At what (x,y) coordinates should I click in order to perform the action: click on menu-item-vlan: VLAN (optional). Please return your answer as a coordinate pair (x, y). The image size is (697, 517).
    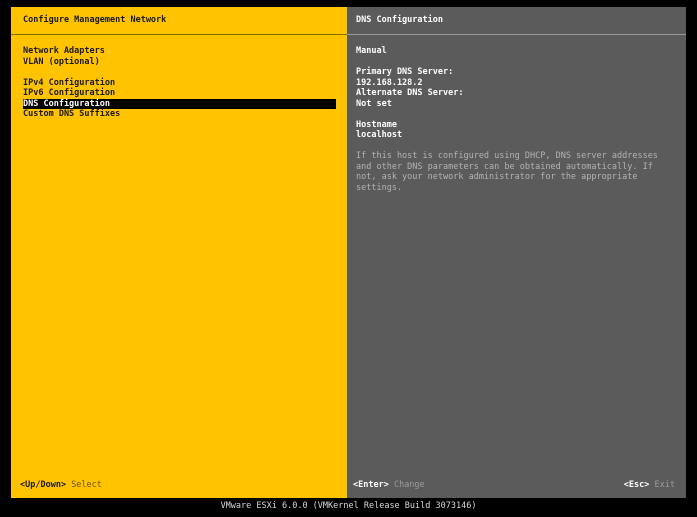
    Looking at the image, I should click on (179, 62).